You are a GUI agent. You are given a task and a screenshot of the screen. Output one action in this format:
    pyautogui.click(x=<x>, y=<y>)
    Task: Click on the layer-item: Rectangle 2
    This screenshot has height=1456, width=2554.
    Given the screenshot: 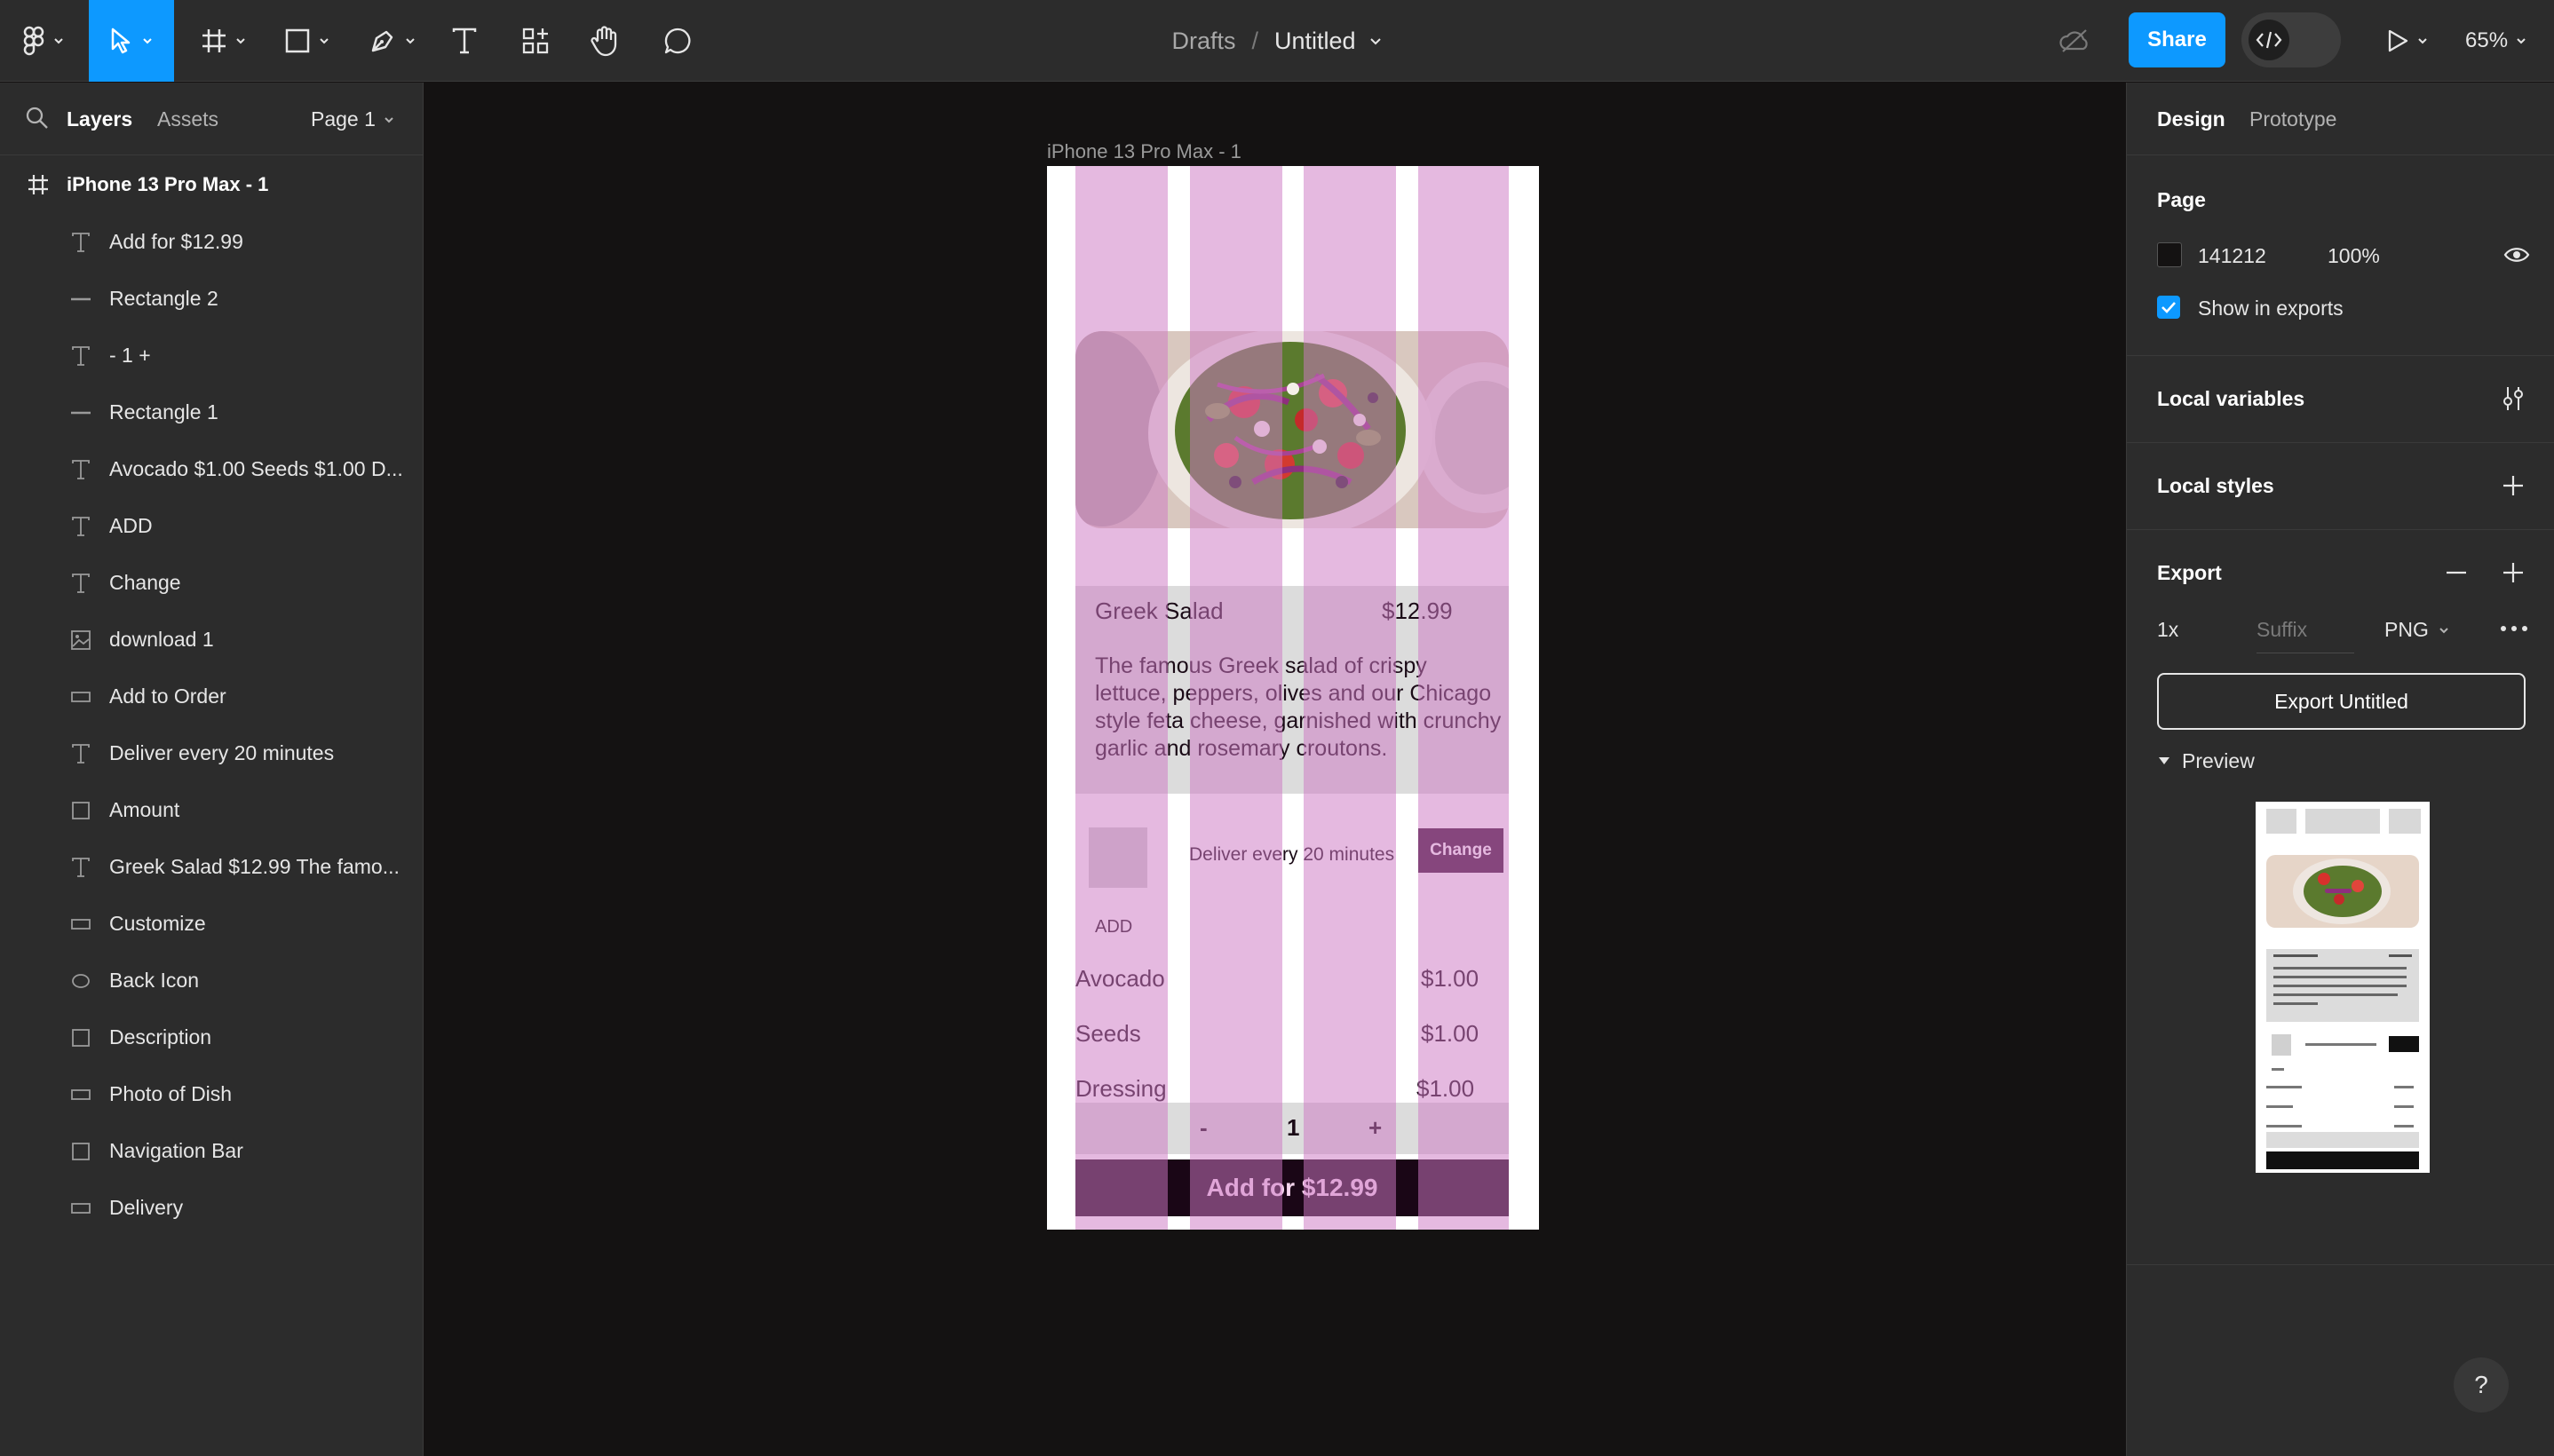 What is the action you would take?
    pyautogui.click(x=212, y=298)
    